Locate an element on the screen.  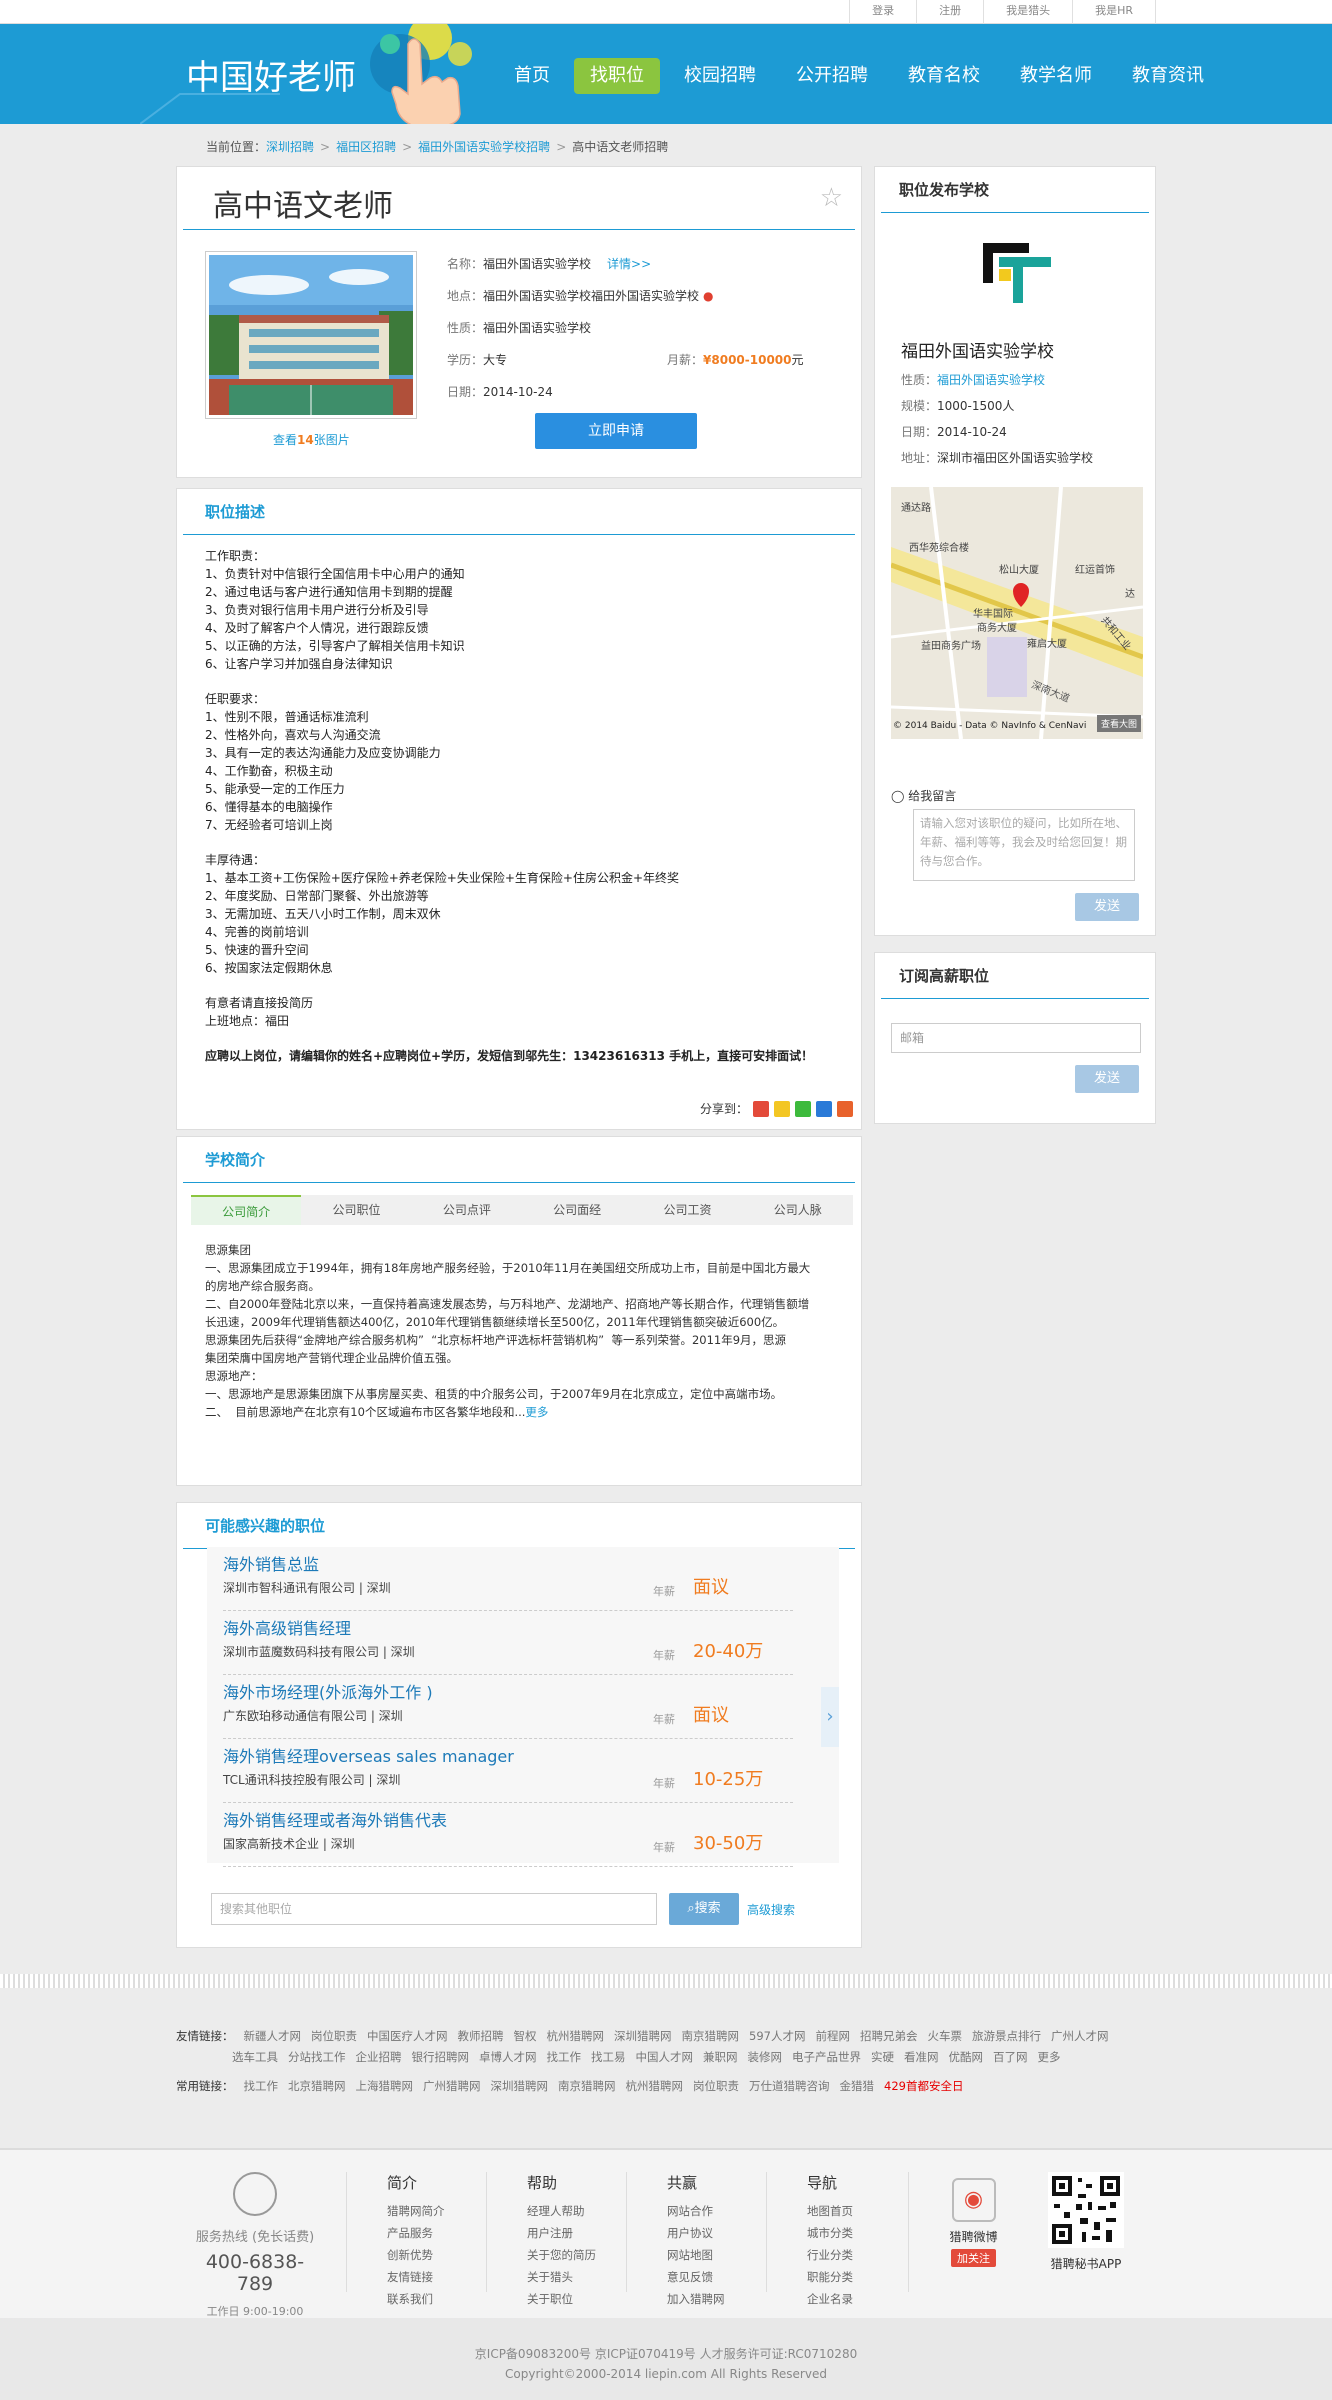
search-button: ⌕搜索 is located at coordinates (704, 1909).